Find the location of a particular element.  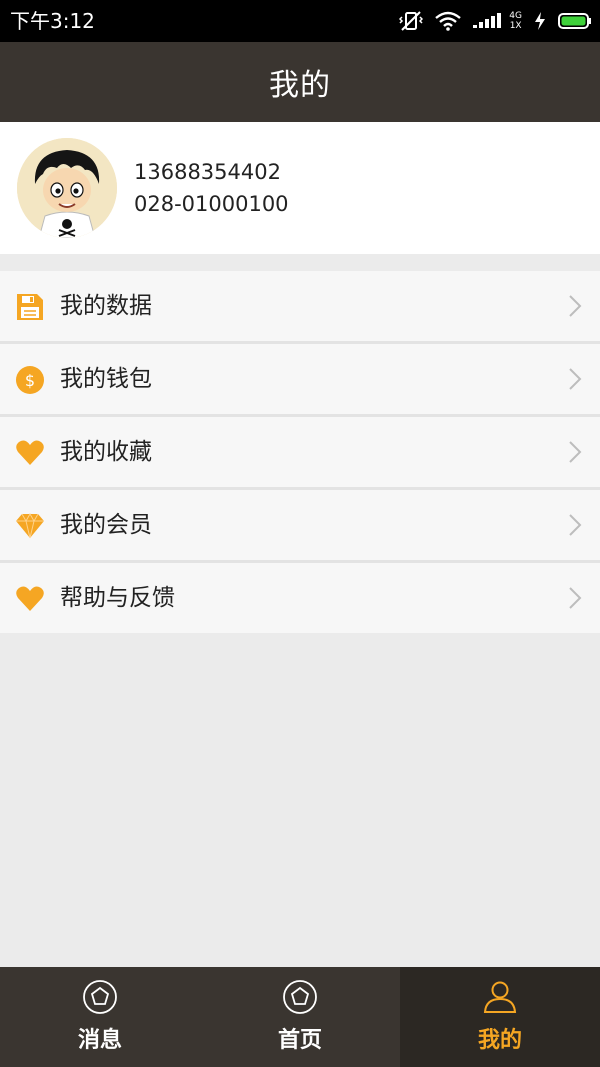

tab-label: 首页 is located at coordinates (299, 1040).